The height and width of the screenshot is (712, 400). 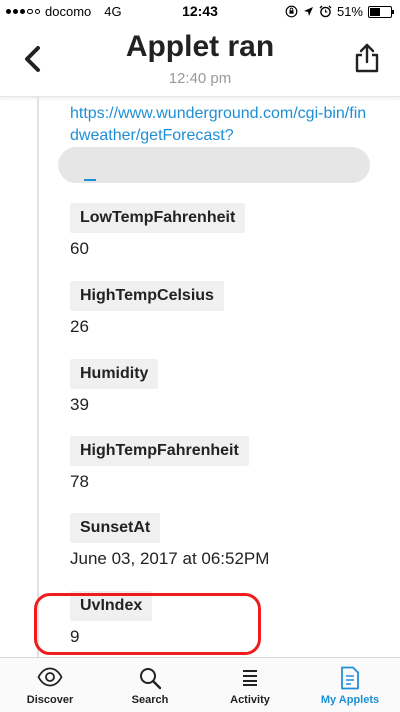 What do you see at coordinates (115, 528) in the screenshot?
I see `field-label: SunsetAt` at bounding box center [115, 528].